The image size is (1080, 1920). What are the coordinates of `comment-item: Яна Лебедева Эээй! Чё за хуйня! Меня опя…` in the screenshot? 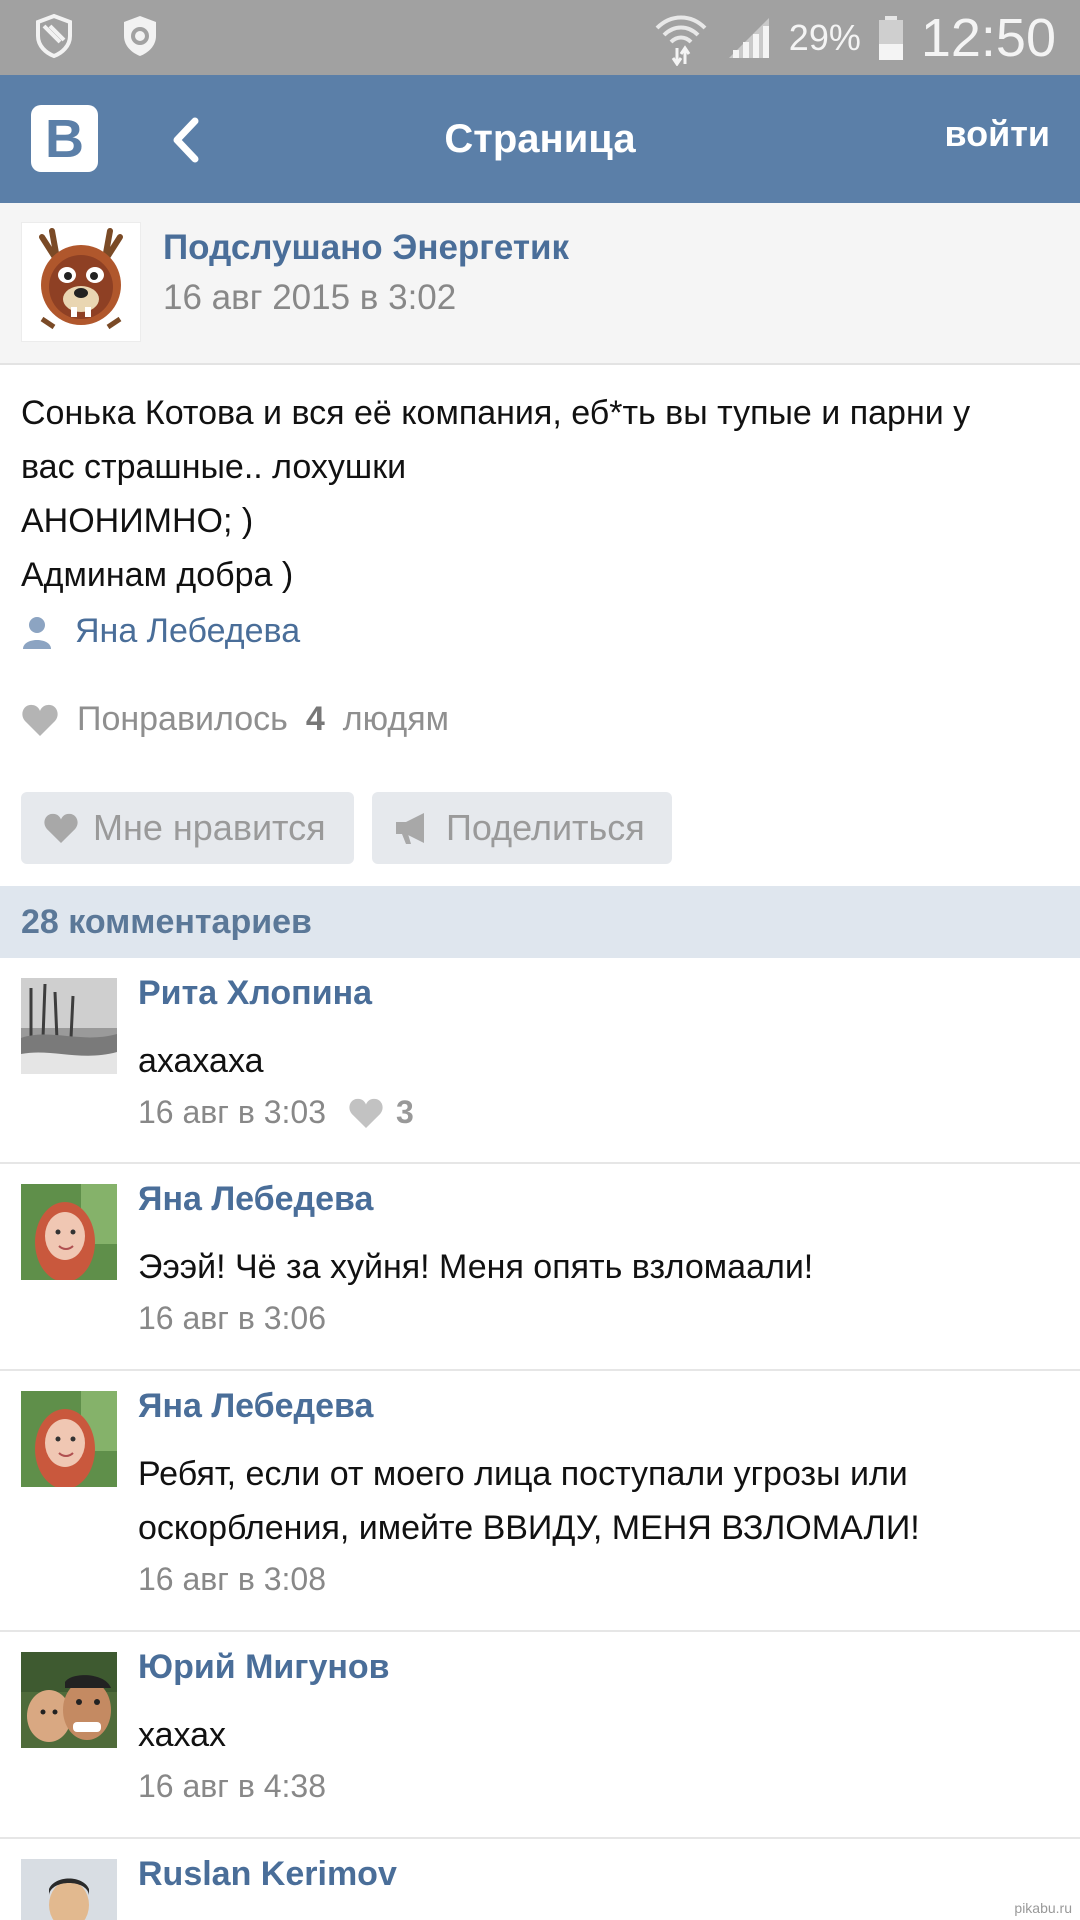 It's located at (540, 1267).